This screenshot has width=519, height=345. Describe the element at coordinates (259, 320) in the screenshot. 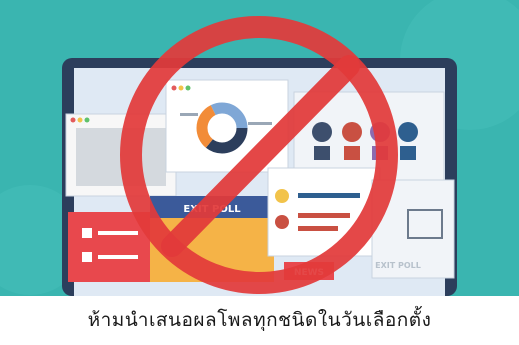

I see `caption: ห้ามนำเสนอผลโพลทุกชนิดในวันเลือกตั้ง` at that location.